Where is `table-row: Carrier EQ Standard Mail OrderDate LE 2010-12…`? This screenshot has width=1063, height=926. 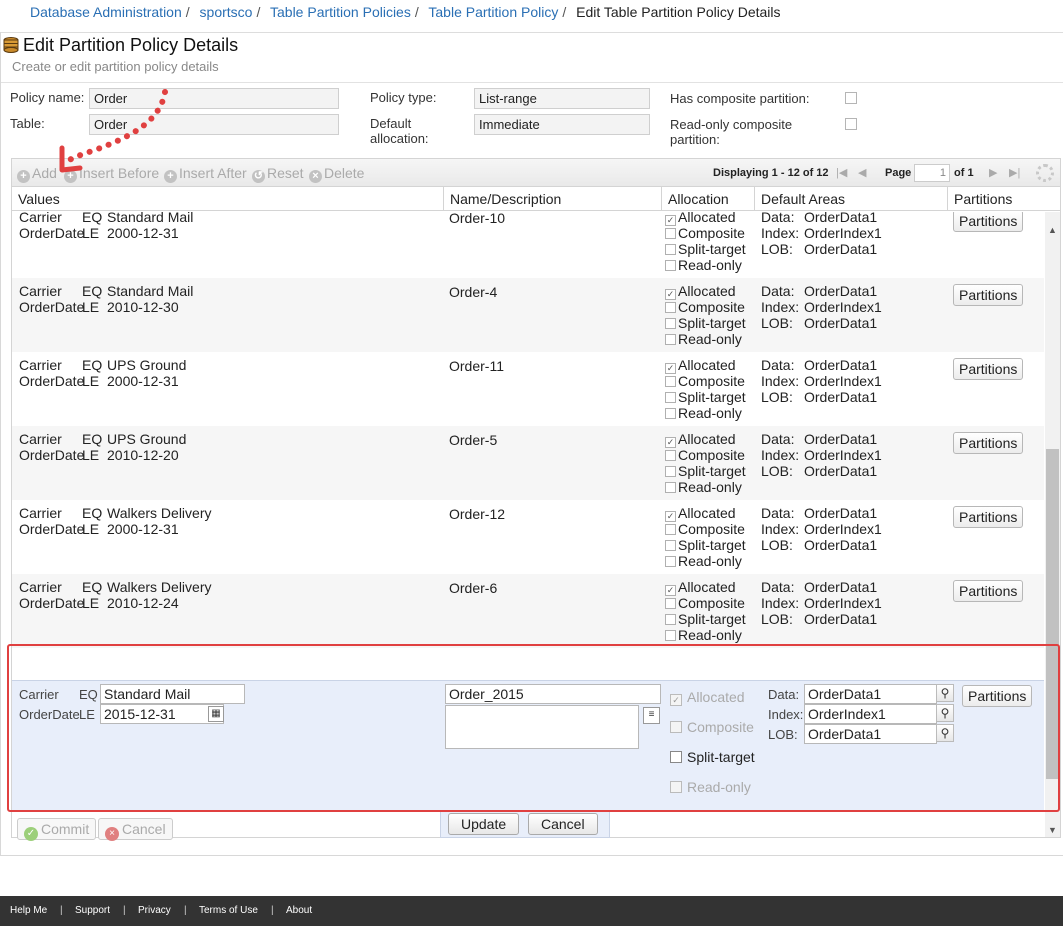
table-row: Carrier EQ Standard Mail OrderDate LE 2010-12… is located at coordinates (528, 315).